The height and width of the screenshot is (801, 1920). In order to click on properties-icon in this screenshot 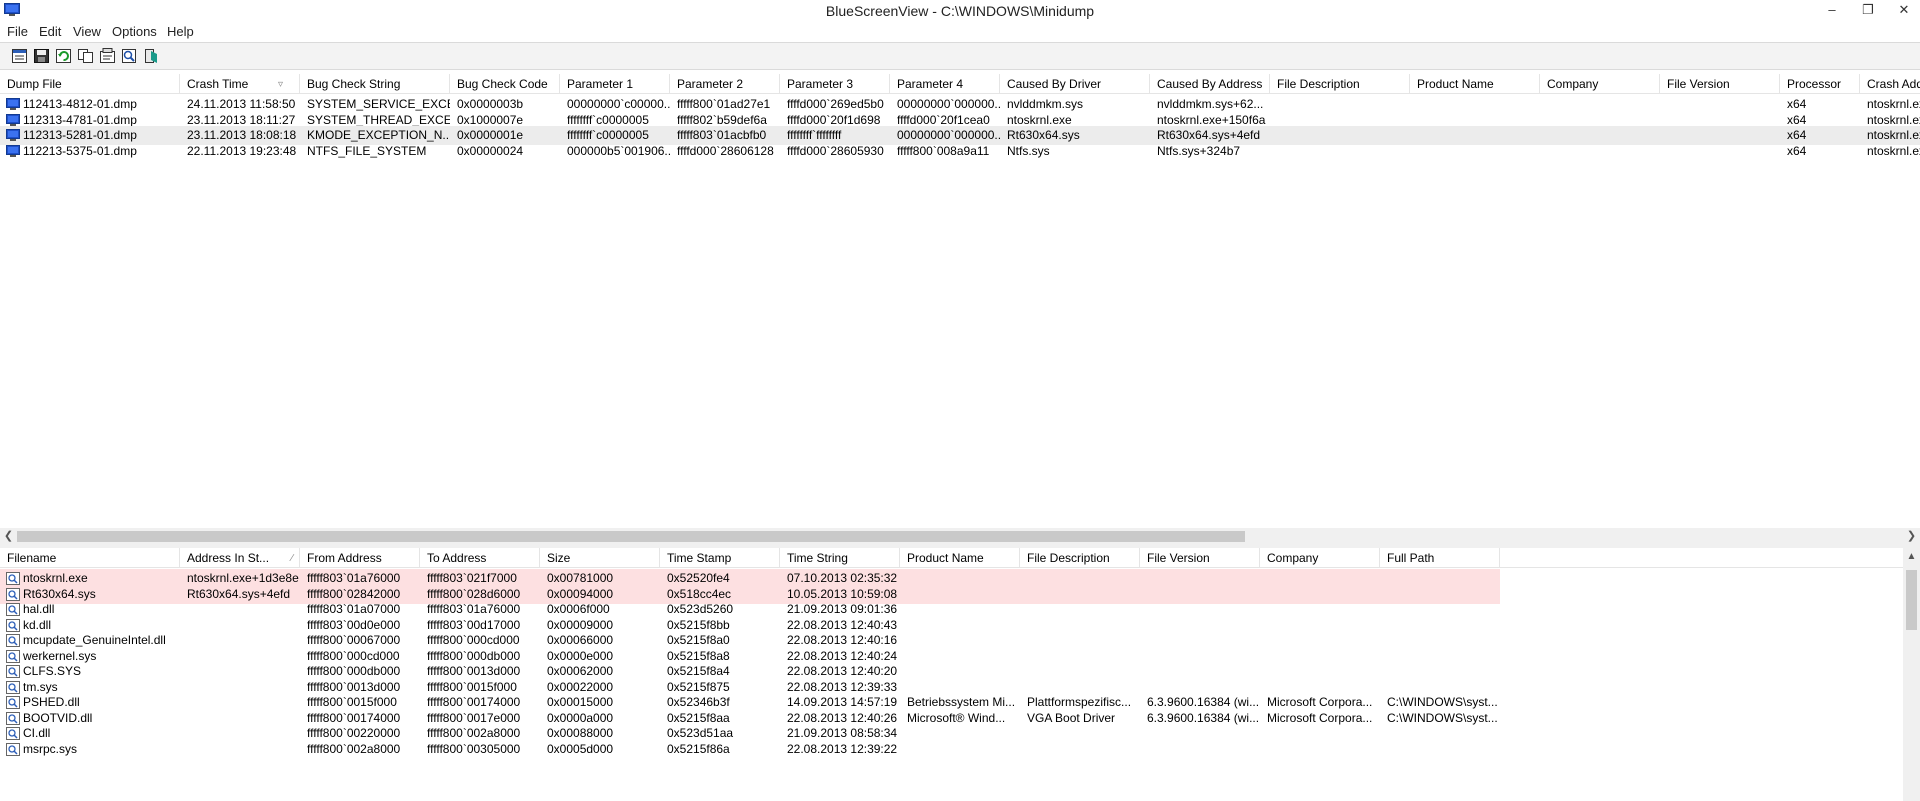, I will do `click(19, 56)`.